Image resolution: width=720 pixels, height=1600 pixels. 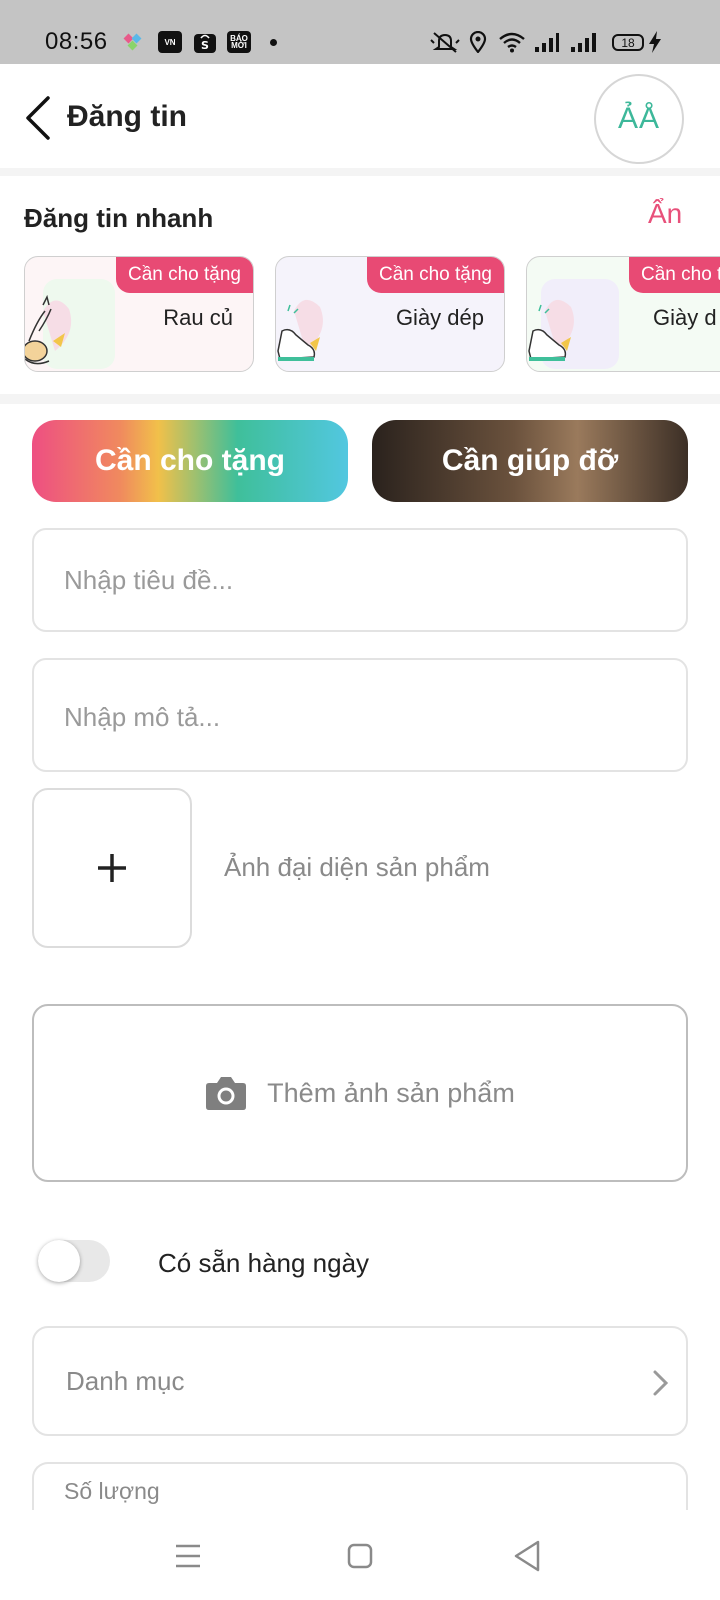 What do you see at coordinates (661, 1383) in the screenshot?
I see `chevron-right-icon` at bounding box center [661, 1383].